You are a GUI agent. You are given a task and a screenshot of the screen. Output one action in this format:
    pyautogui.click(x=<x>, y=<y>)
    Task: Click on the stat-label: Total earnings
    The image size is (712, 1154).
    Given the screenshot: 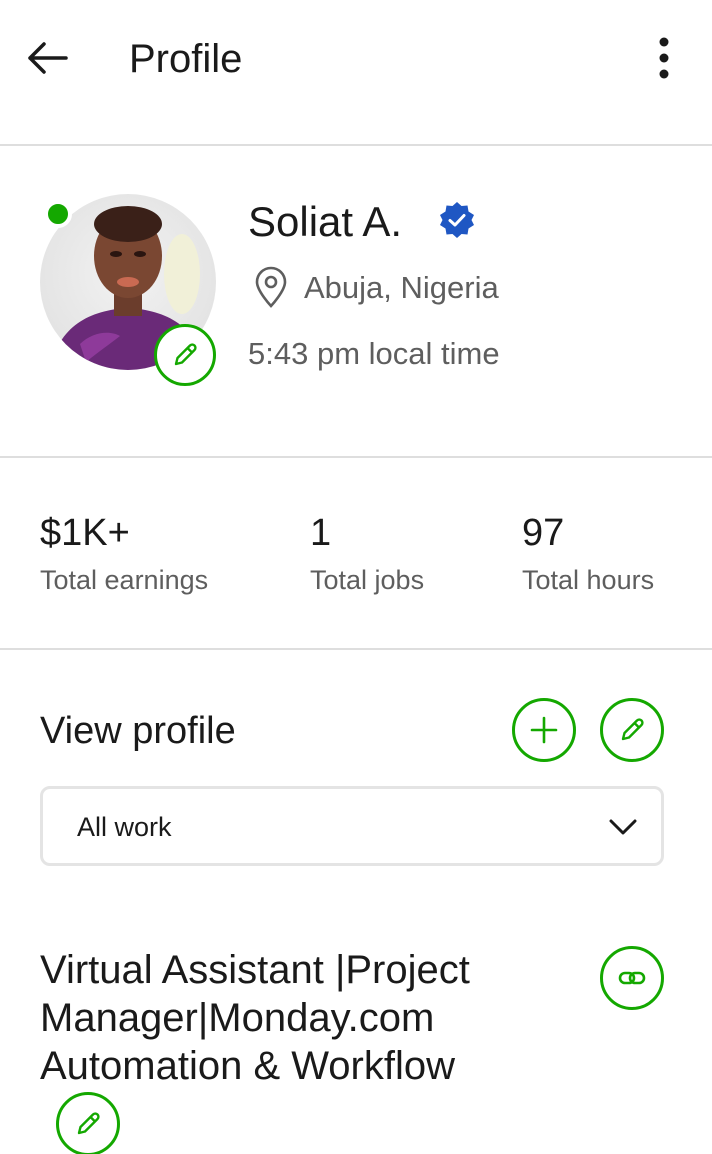 What is the action you would take?
    pyautogui.click(x=124, y=580)
    